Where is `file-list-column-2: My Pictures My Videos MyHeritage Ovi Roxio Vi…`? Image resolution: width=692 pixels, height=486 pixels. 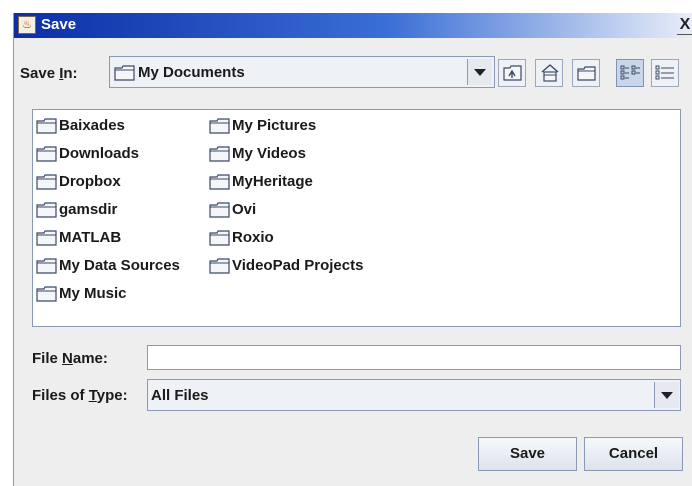
file-list-column-2: My Pictures My Videos MyHeritage Ovi Roxio Vi… is located at coordinates (284, 196).